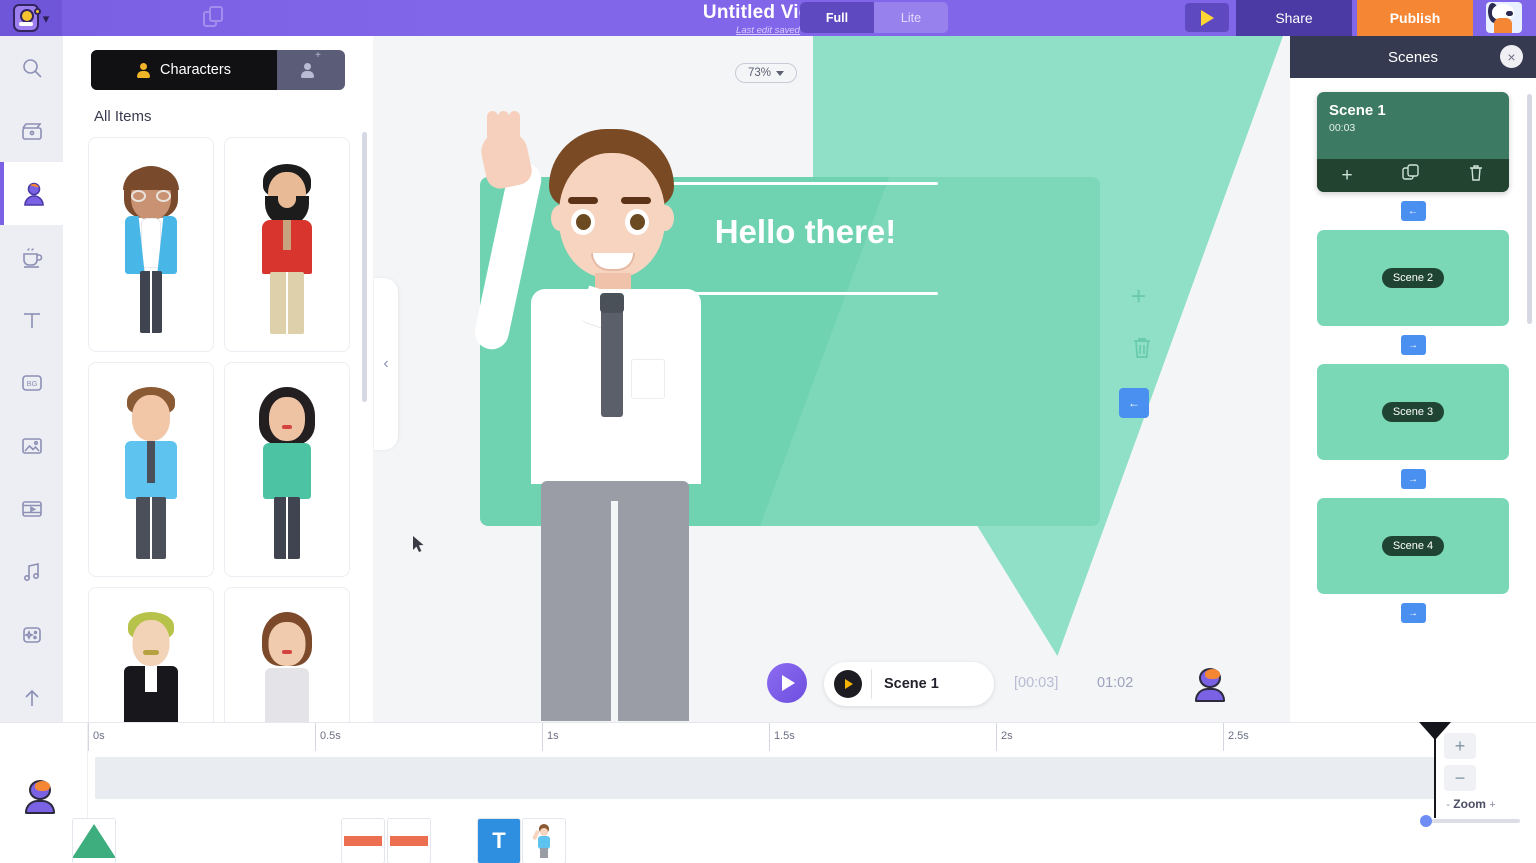 The height and width of the screenshot is (863, 1536). Describe the element at coordinates (780, 73) in the screenshot. I see `chevron-down-icon` at that location.